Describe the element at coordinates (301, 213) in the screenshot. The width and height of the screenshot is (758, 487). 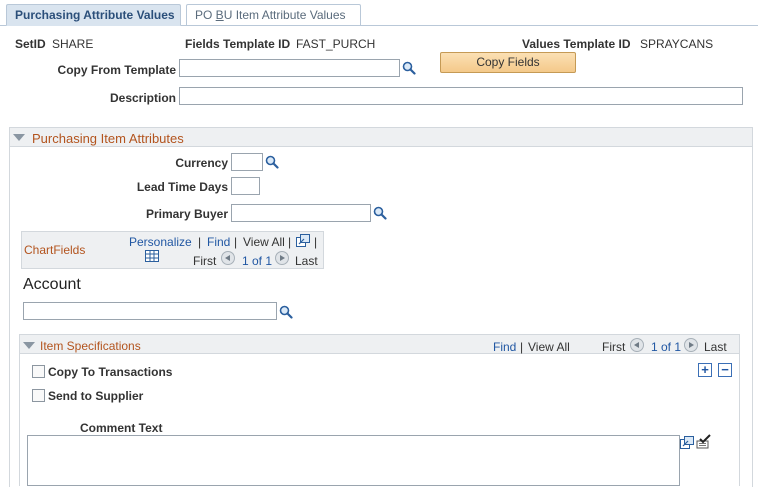
I see `primary-buyer-input` at that location.